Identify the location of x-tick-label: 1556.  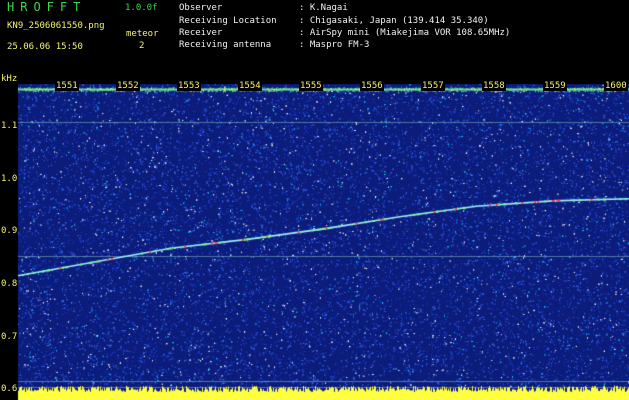
(372, 86).